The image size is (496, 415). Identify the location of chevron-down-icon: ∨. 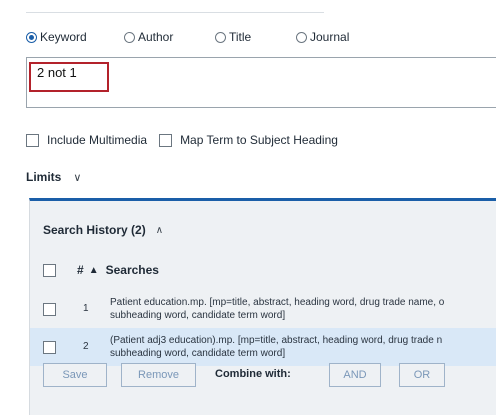
(77, 177).